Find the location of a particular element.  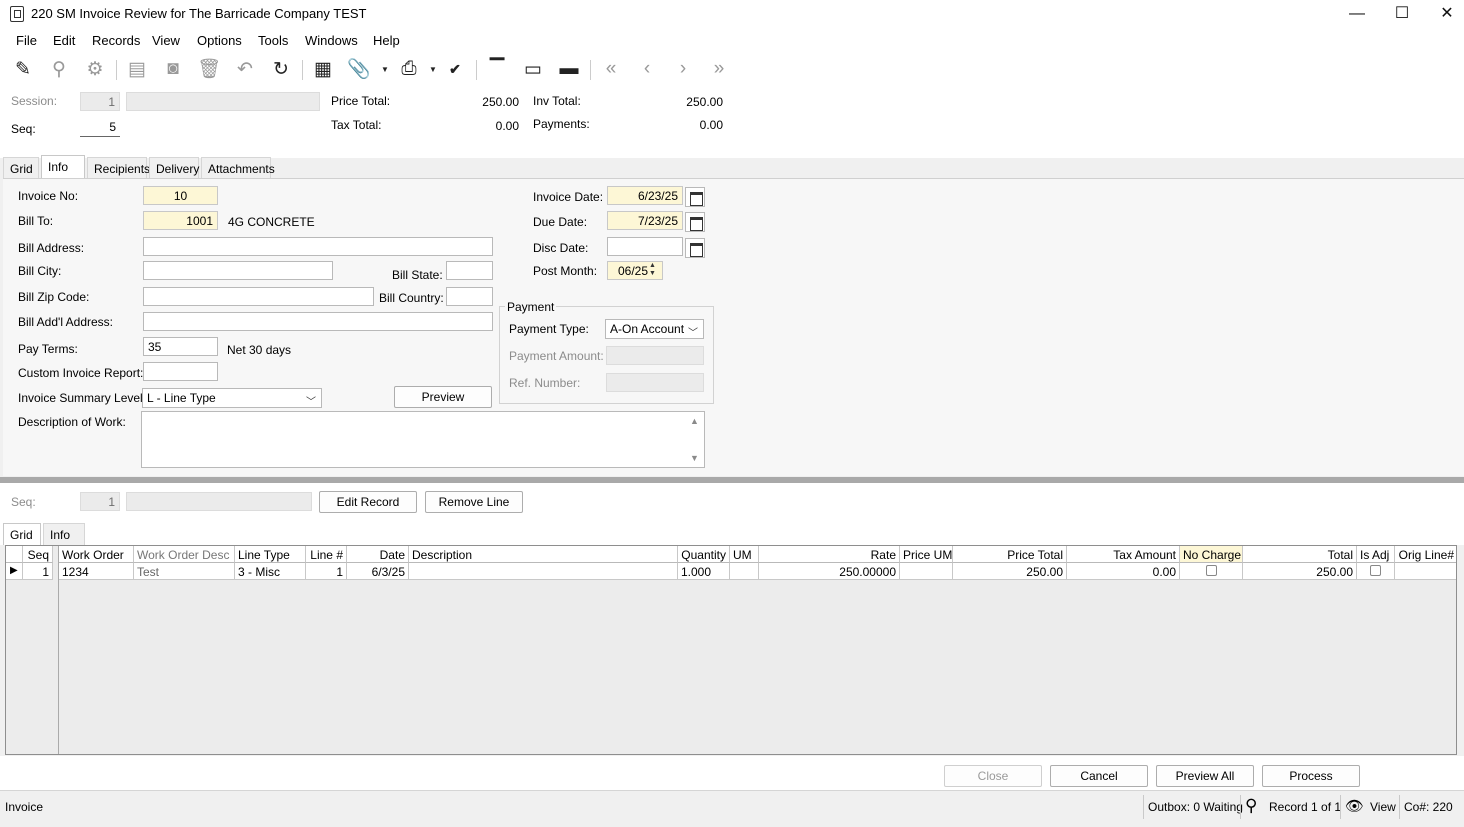

invoice-summary-level-select: L - Line Type ﹀ is located at coordinates (232, 398).